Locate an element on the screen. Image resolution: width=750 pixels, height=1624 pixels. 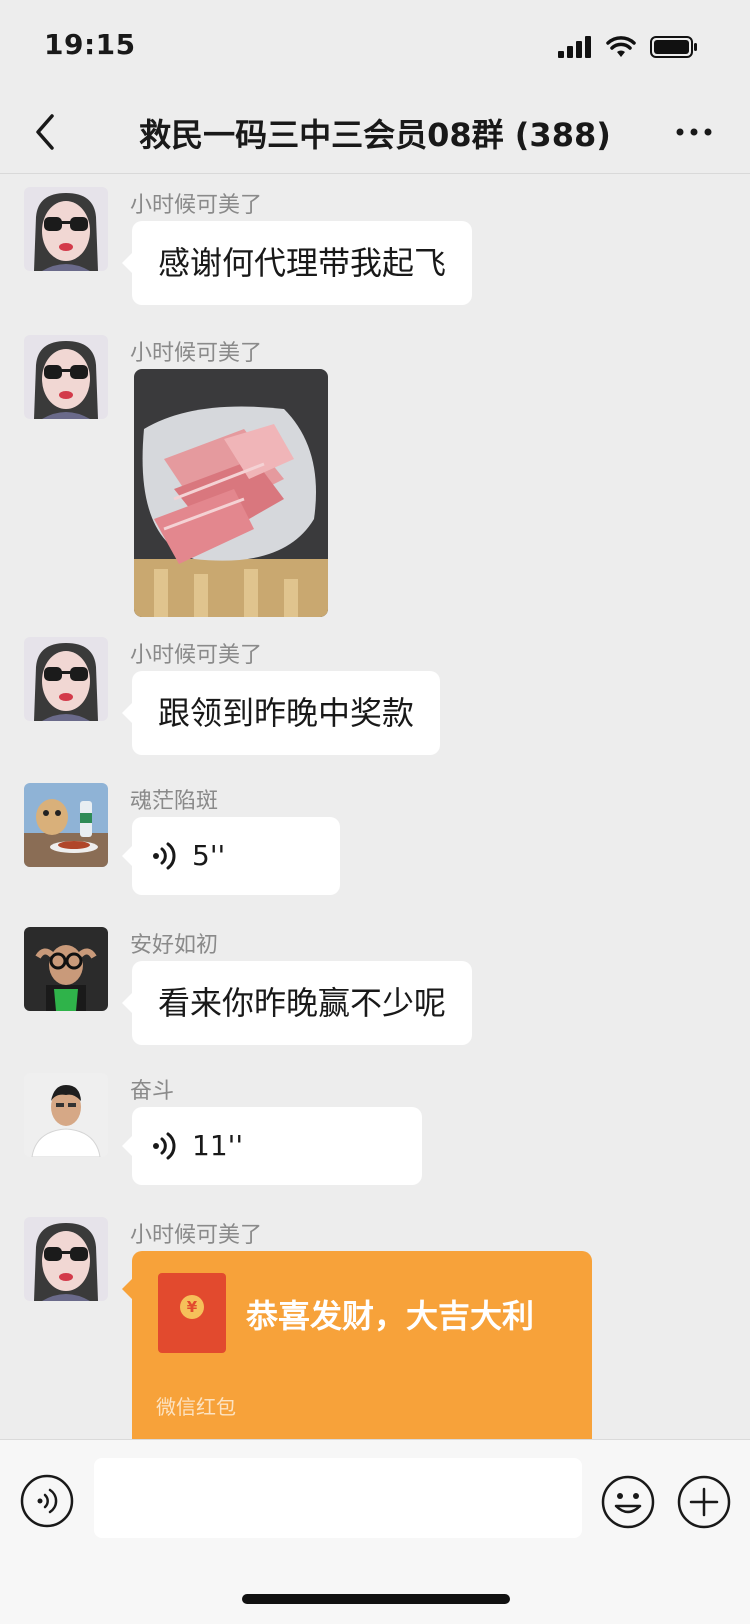
chat-title: 救民一码三中三会员08群 (388) is located at coordinates (375, 135).